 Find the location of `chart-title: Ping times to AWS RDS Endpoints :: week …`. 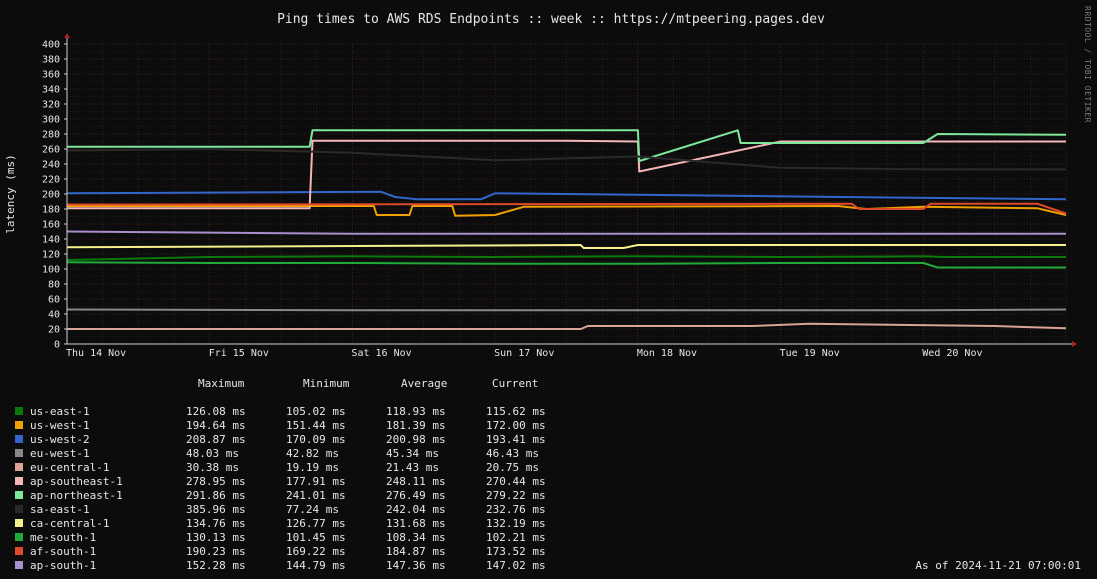

chart-title: Ping times to AWS RDS Endpoints :: week … is located at coordinates (551, 19).